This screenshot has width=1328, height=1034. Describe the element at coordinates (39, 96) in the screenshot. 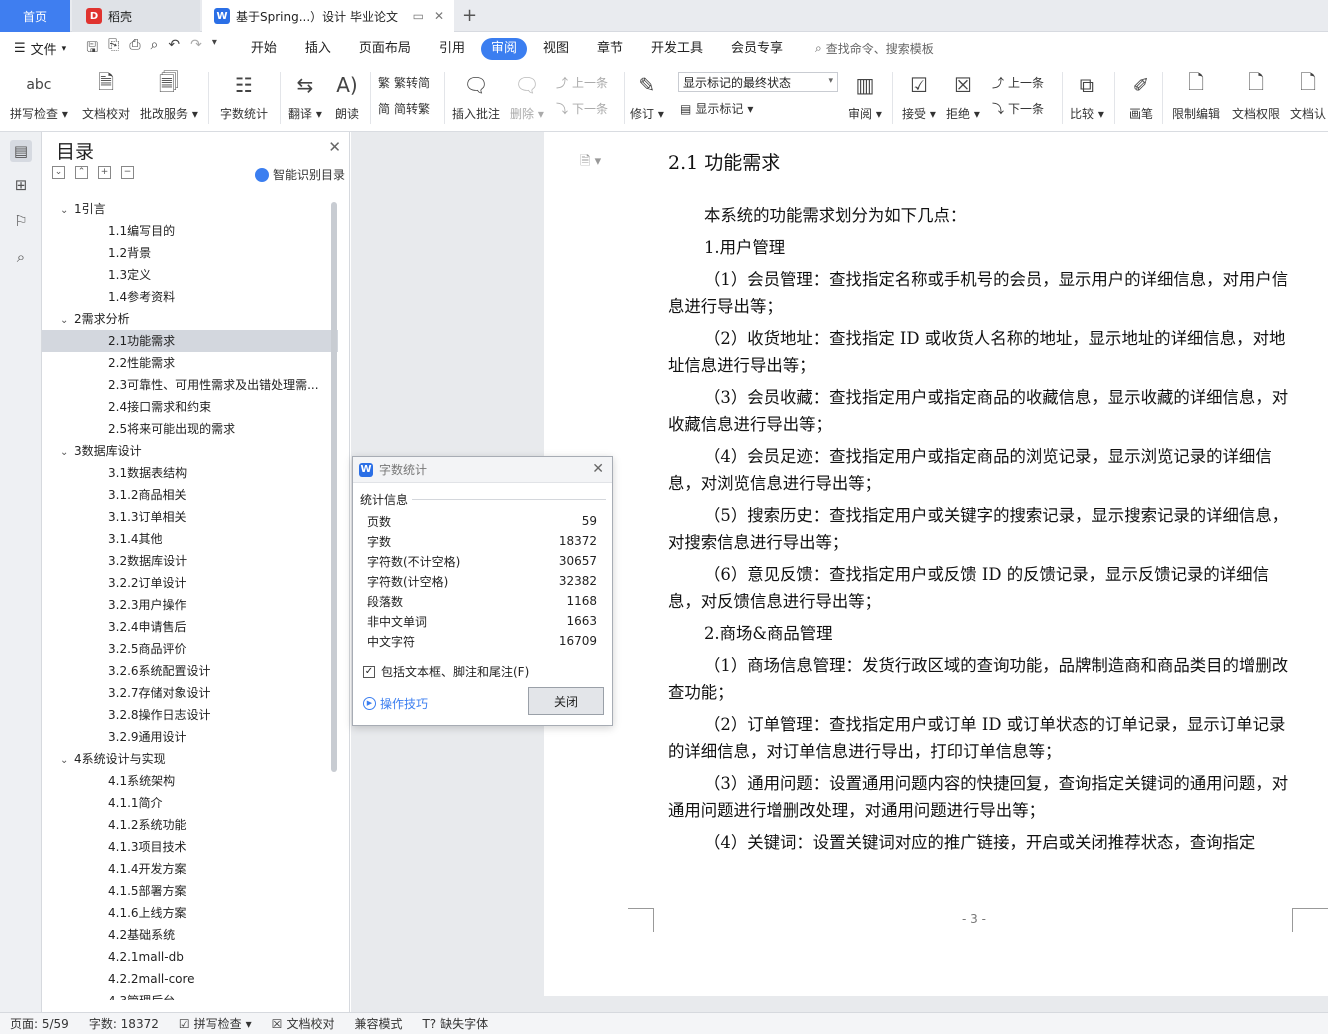

I see `spell-check-button: abc 拼写检查 ▾` at that location.